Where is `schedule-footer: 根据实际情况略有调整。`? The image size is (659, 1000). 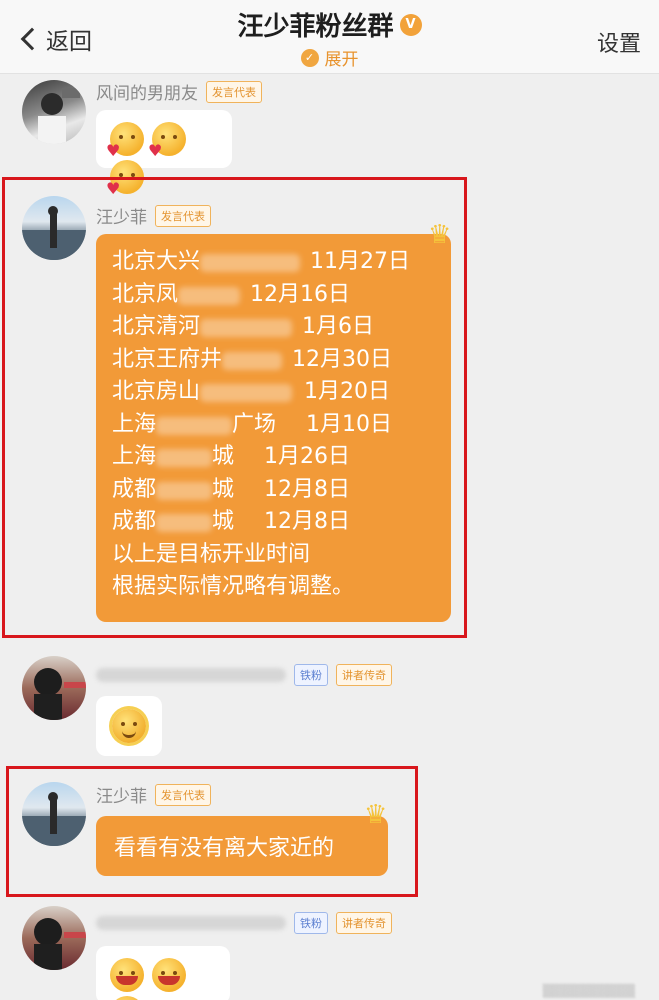 schedule-footer: 根据实际情况略有调整。 is located at coordinates (233, 586).